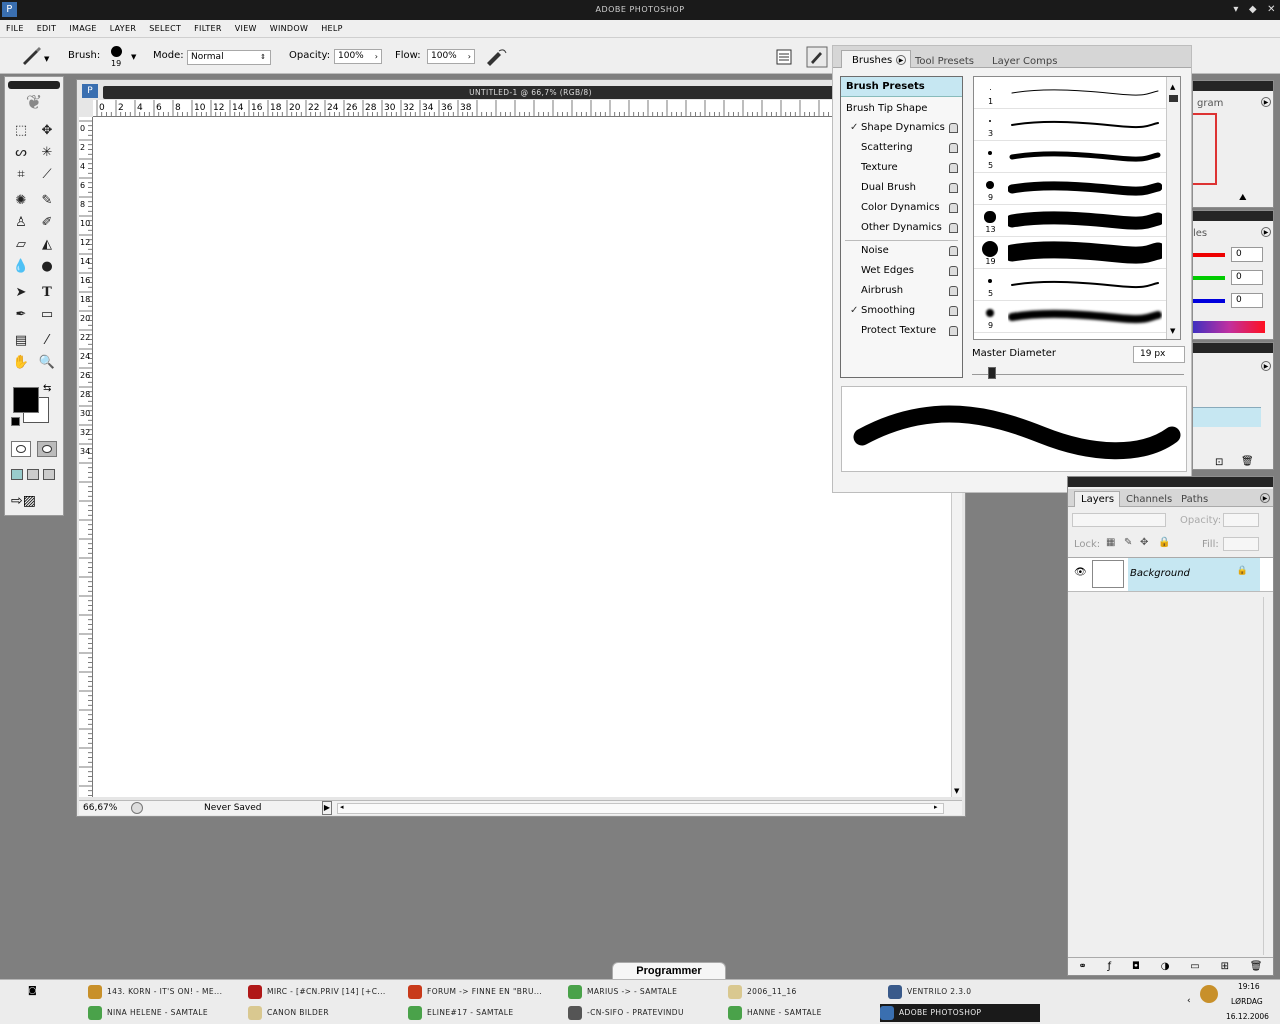 The height and width of the screenshot is (1024, 1280). I want to click on brush-preset-row: 1, so click(1070, 93).